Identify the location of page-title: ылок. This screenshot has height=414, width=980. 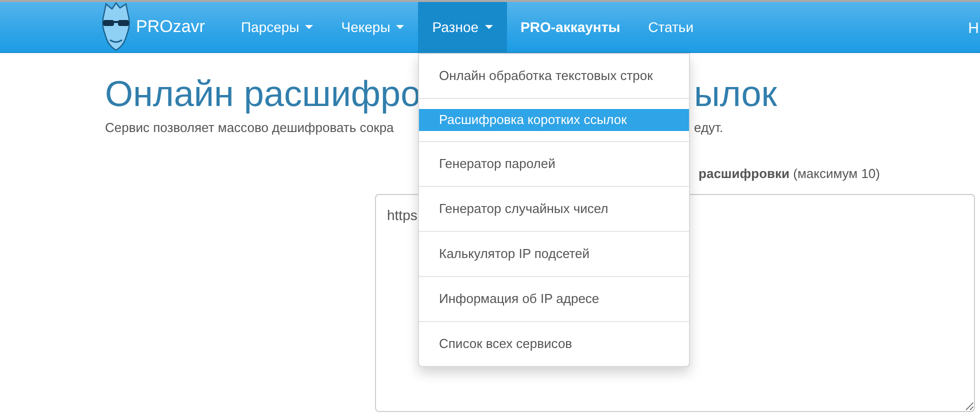
(736, 94).